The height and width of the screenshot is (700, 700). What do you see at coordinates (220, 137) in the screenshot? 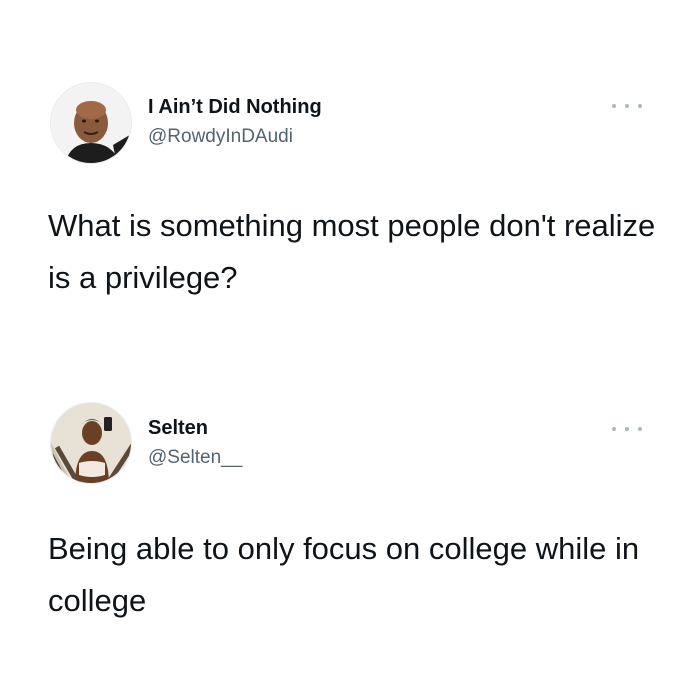
I see `user-handle: @RowdyInDAudi` at bounding box center [220, 137].